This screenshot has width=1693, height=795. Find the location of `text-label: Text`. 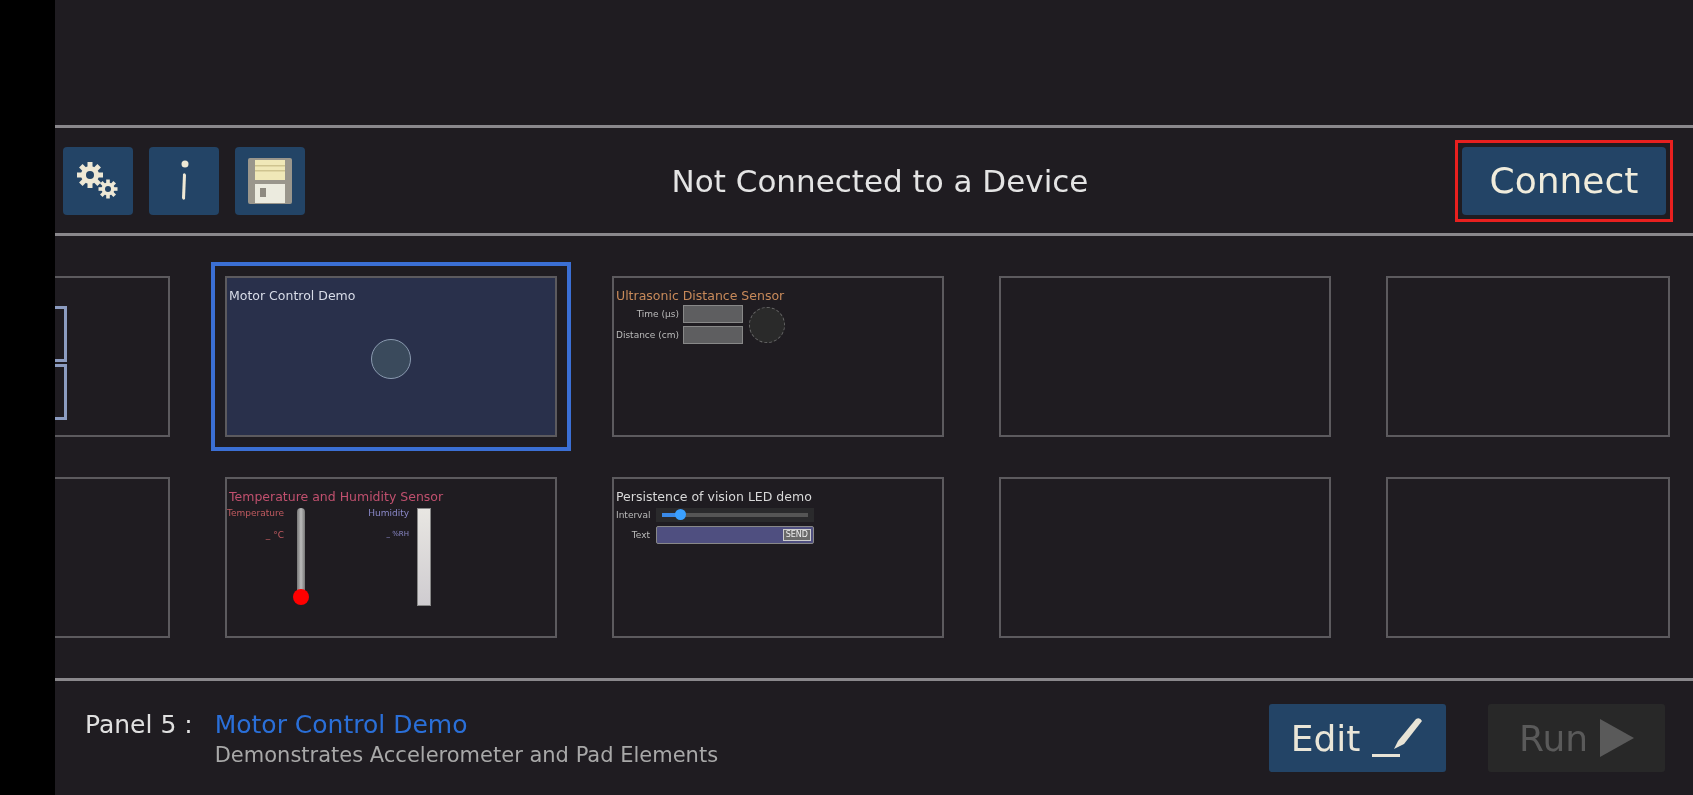

text-label: Text is located at coordinates (640, 535).